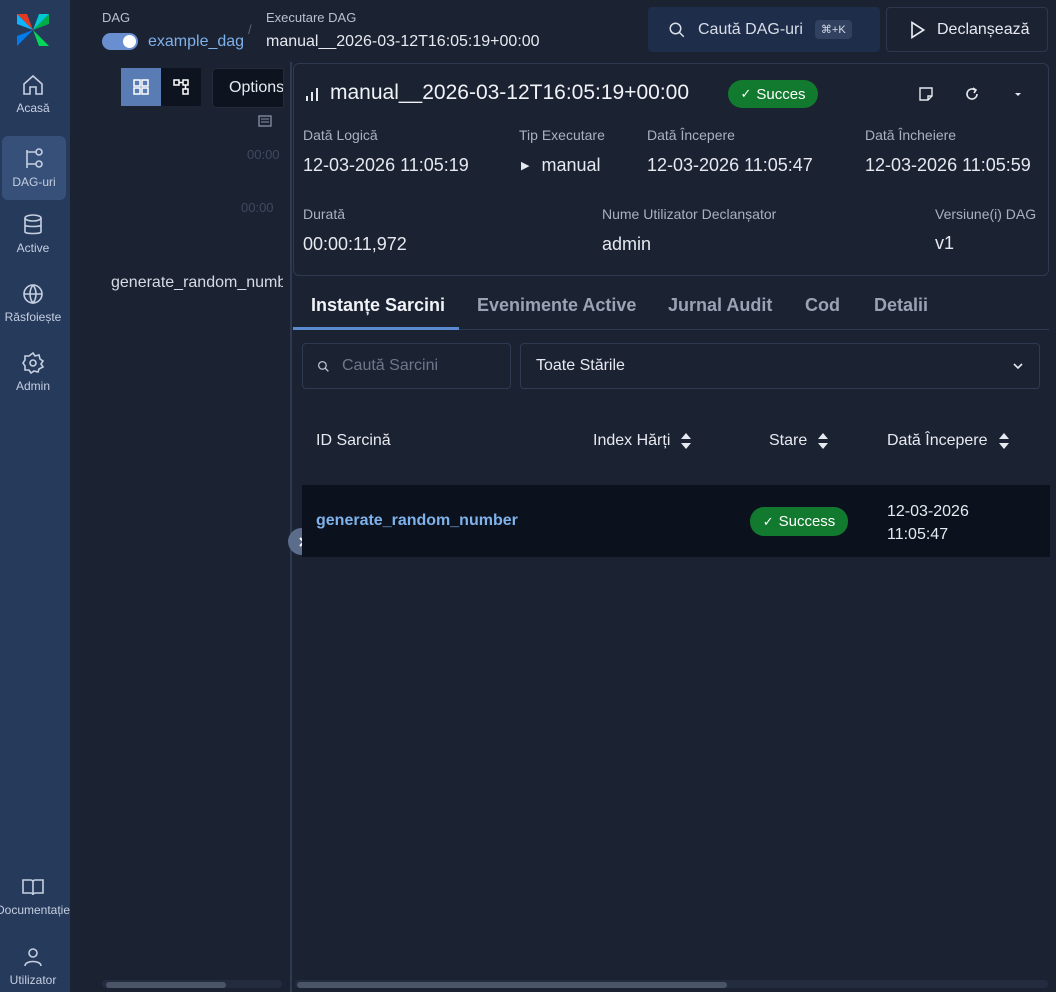 The image size is (1056, 992). I want to click on triggered-by-link: admin, so click(626, 244).